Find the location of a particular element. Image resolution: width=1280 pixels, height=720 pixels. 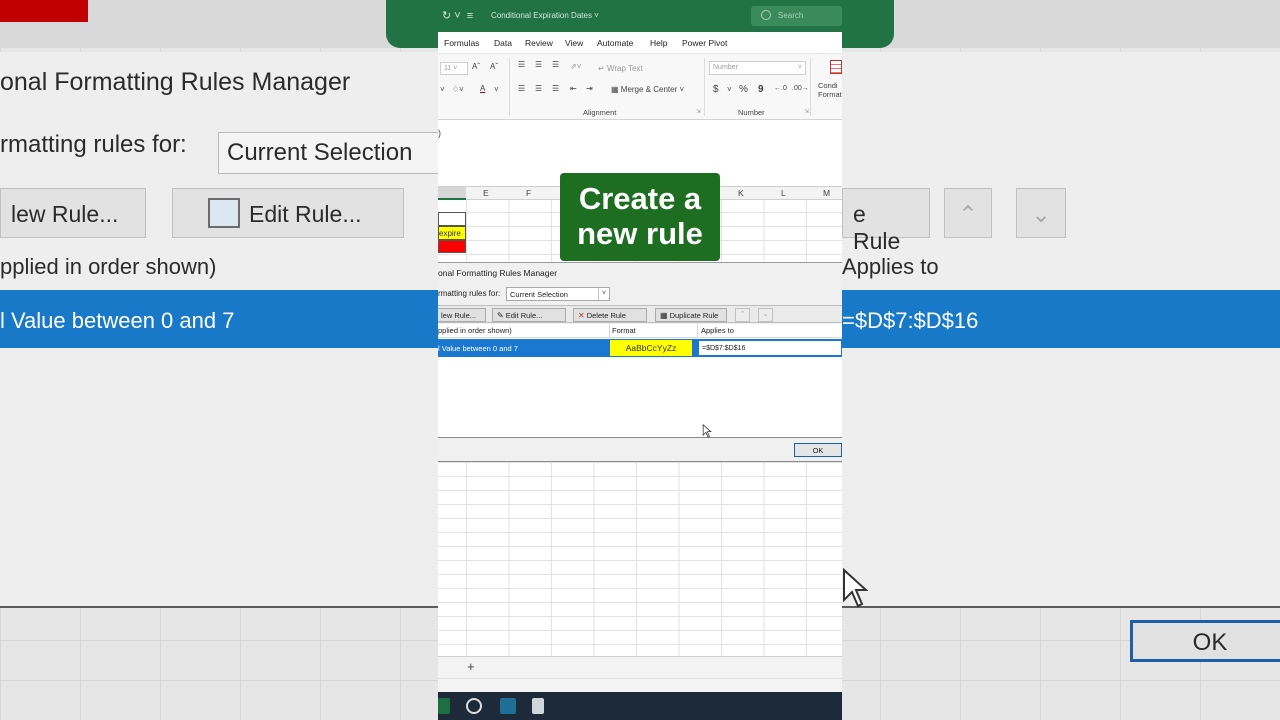

tab-formulas: Formulas is located at coordinates (461, 43).